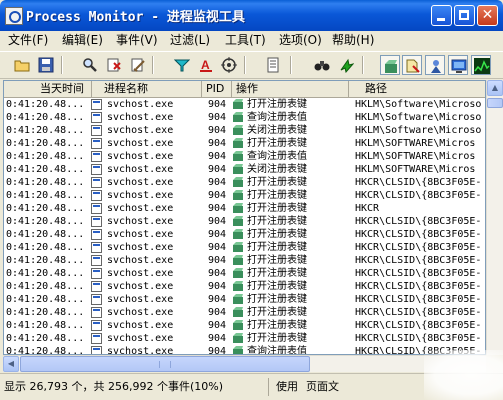 The height and width of the screenshot is (400, 503). I want to click on save-button, so click(46, 65).